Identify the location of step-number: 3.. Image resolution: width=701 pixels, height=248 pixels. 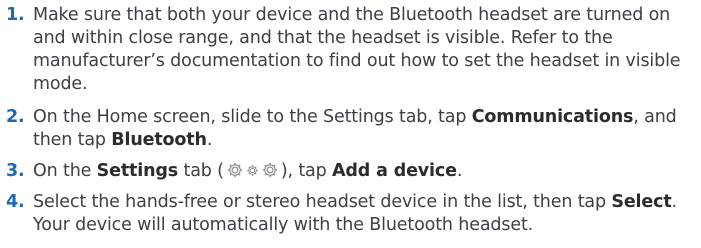
(15, 171).